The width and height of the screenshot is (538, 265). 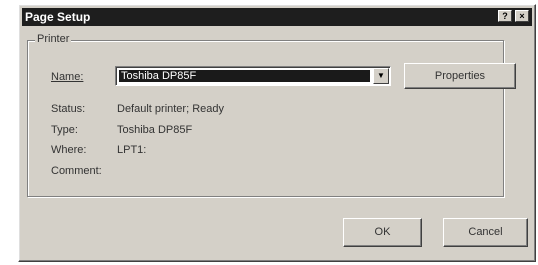 What do you see at coordinates (170, 109) in the screenshot?
I see `status-value: Default printer; Ready` at bounding box center [170, 109].